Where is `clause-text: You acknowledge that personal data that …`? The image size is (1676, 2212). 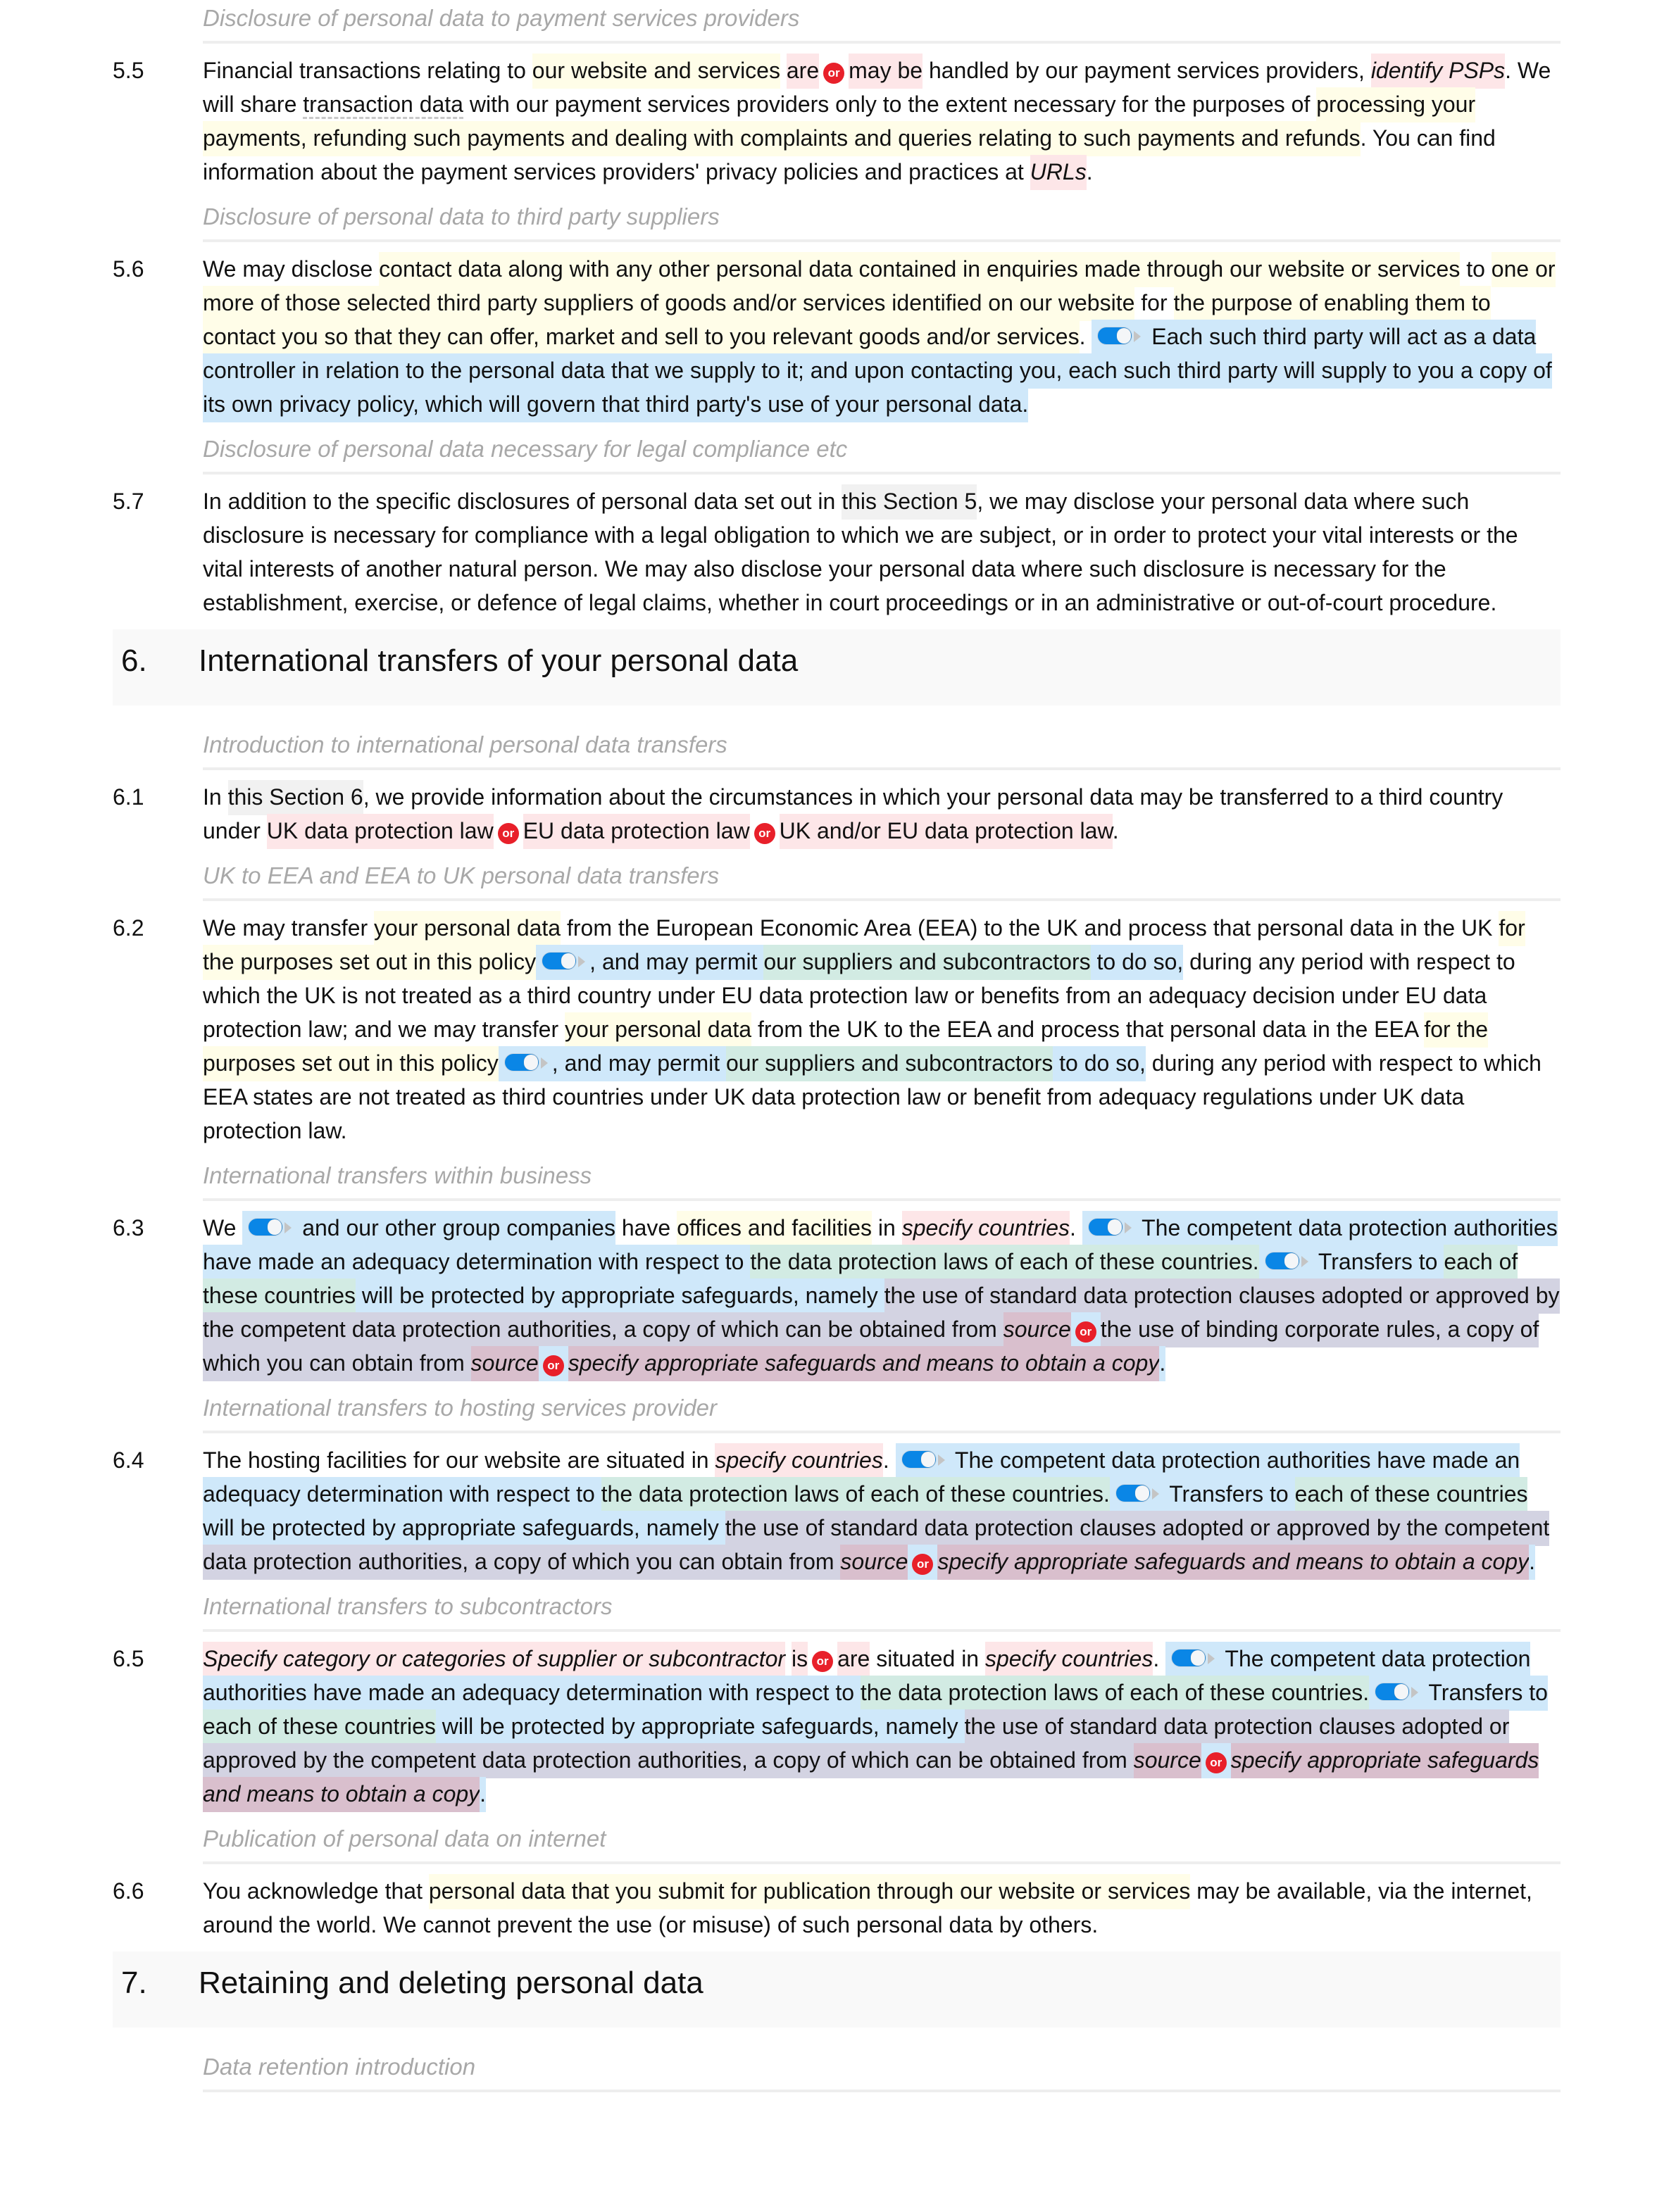
clause-text: You acknowledge that personal data that … is located at coordinates (882, 1908).